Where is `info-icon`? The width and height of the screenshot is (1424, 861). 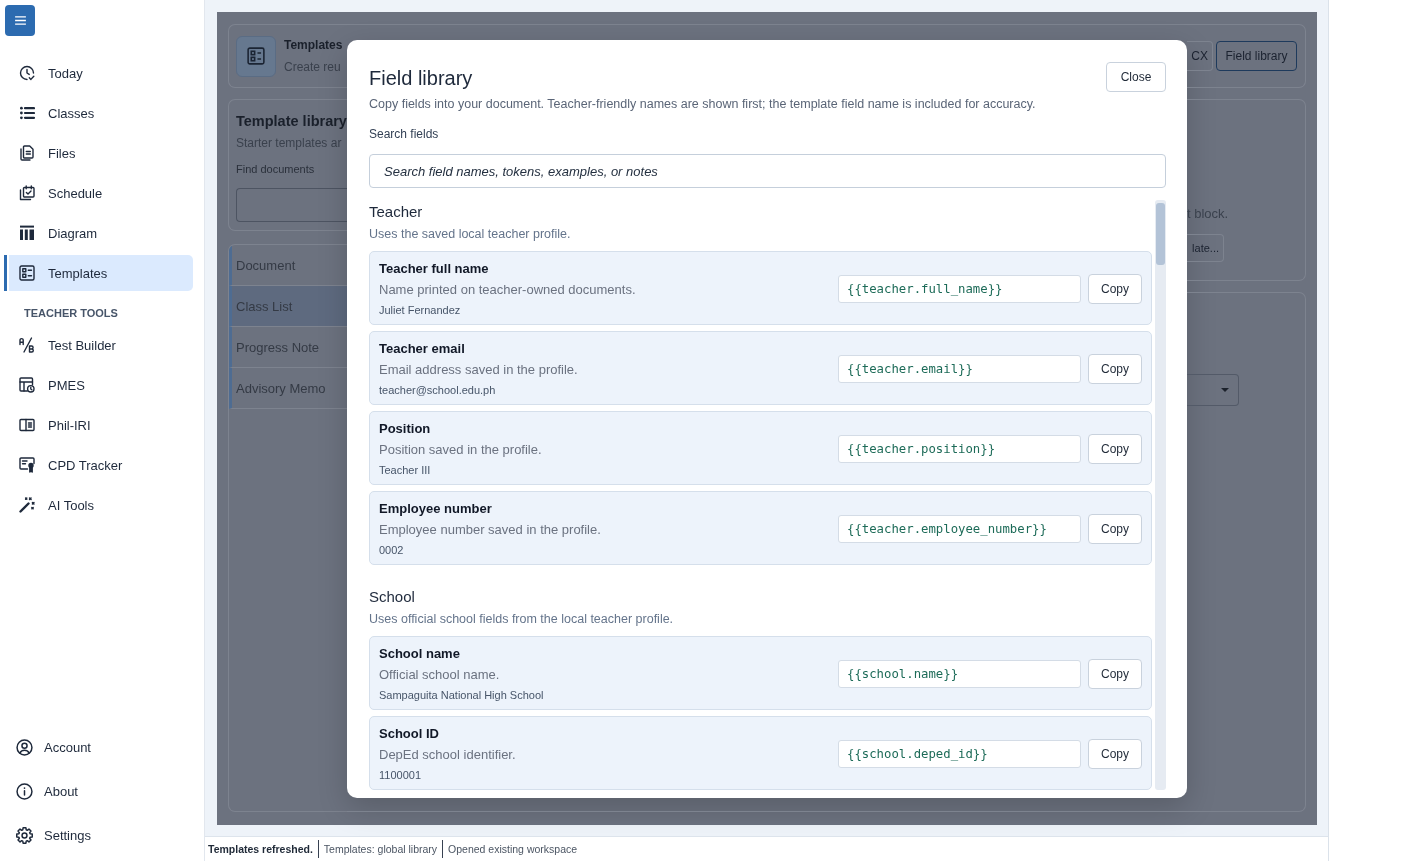
info-icon is located at coordinates (24, 791).